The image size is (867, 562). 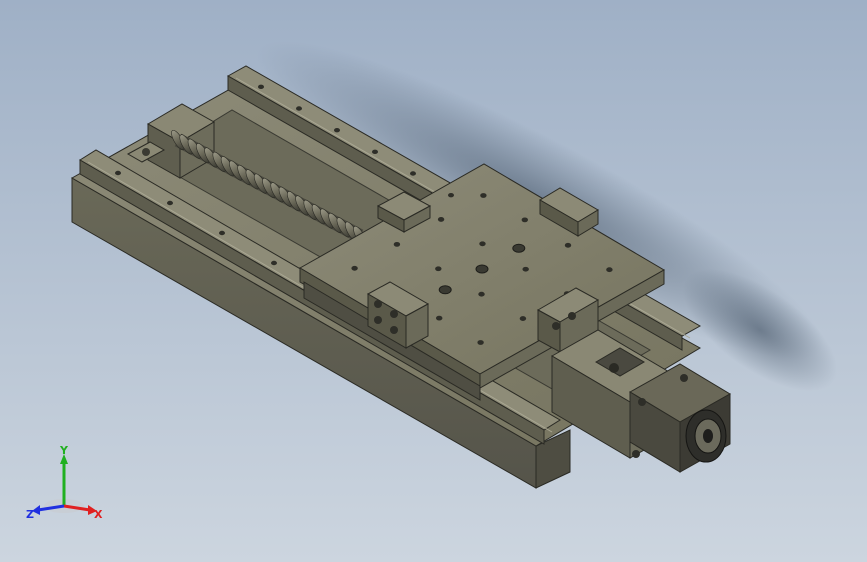 I want to click on y-axis-label: Y, so click(x=64, y=451).